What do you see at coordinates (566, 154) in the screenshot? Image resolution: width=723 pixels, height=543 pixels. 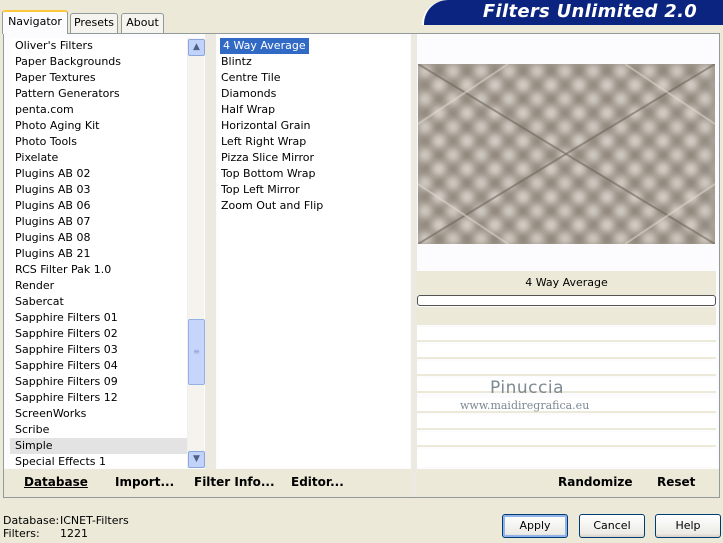 I see `preview-image` at bounding box center [566, 154].